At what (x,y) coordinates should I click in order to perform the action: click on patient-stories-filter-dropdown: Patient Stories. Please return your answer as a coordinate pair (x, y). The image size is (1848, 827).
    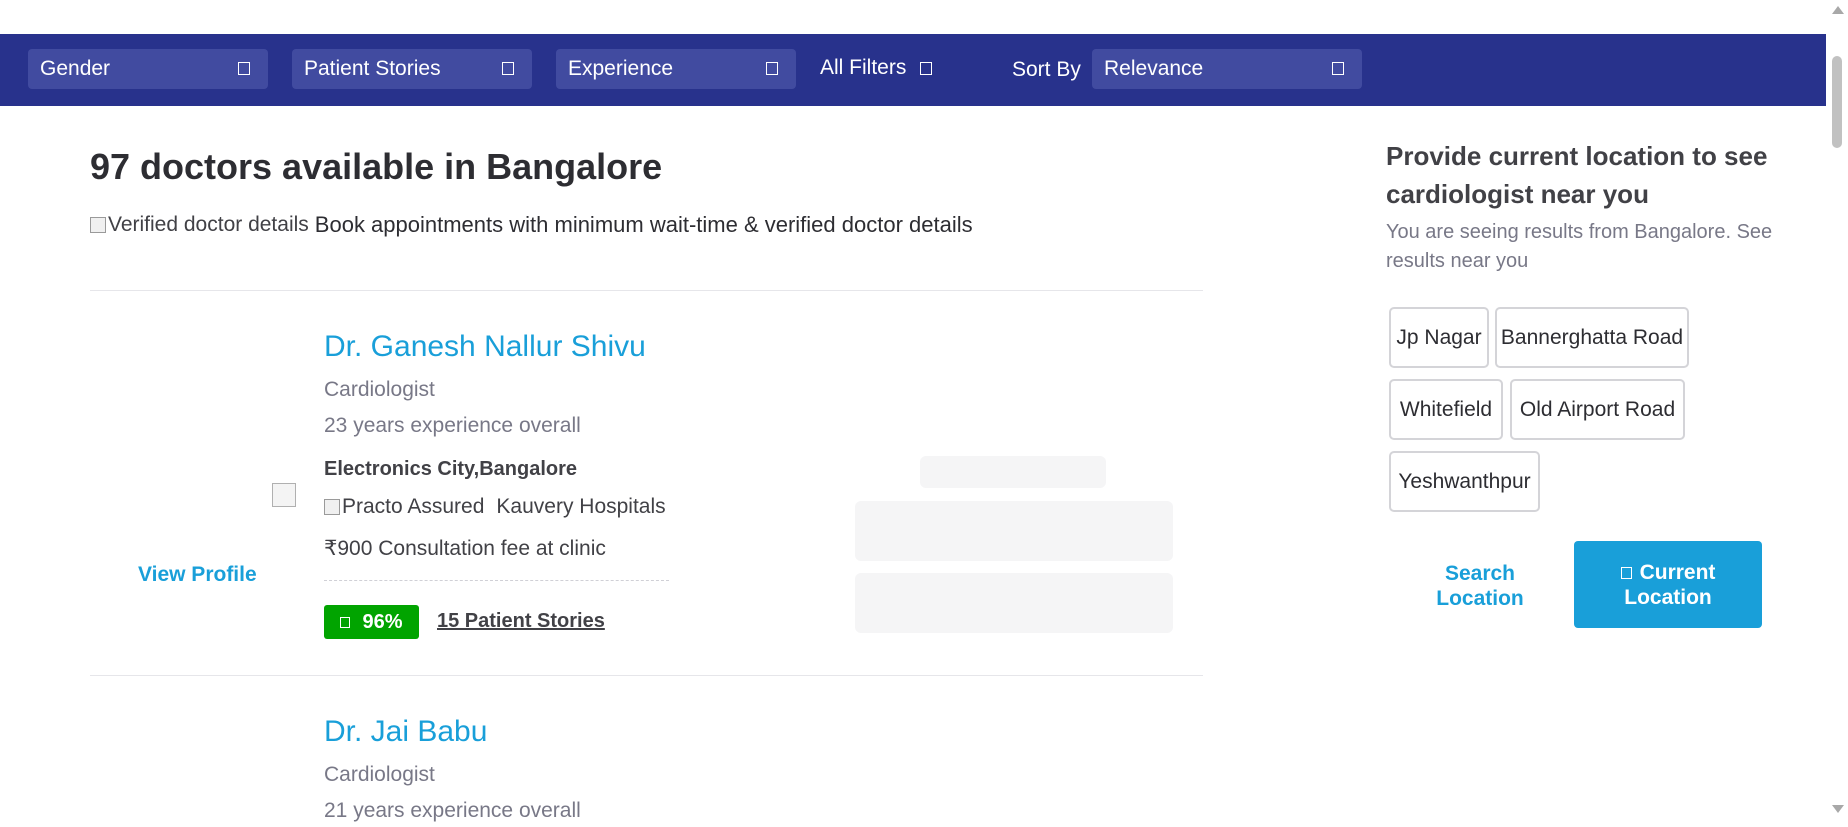
    Looking at the image, I should click on (412, 69).